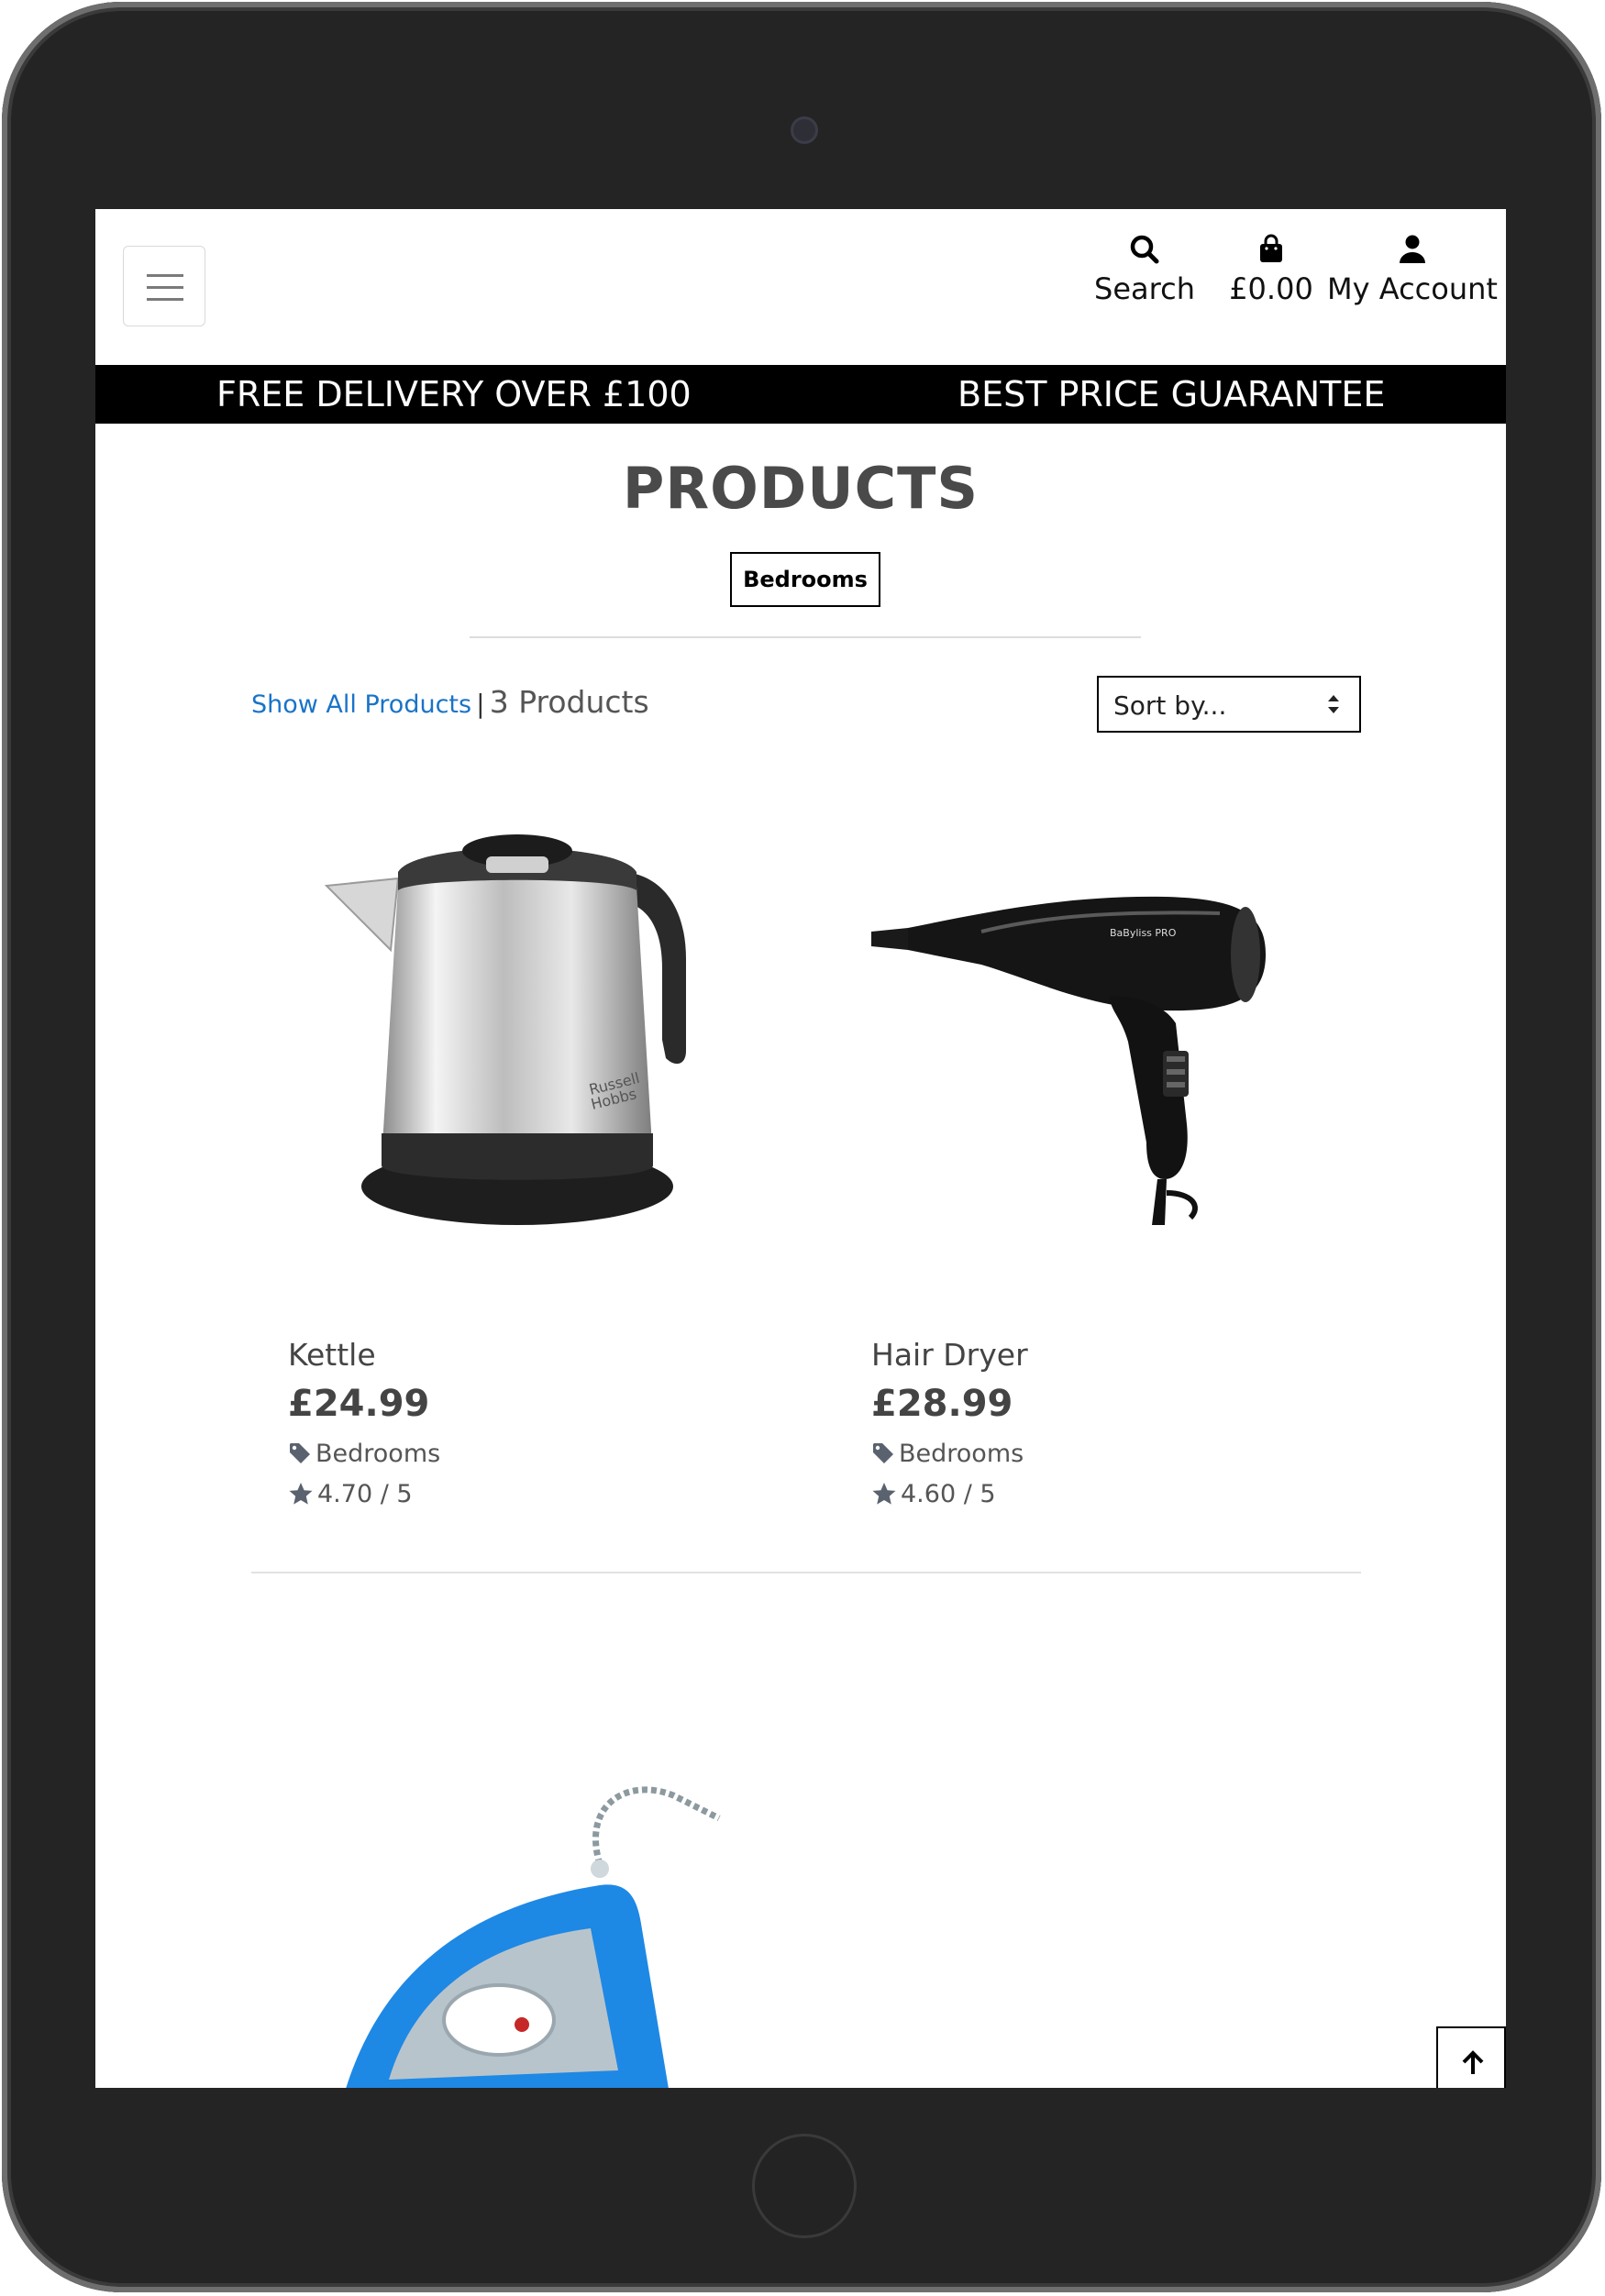  Describe the element at coordinates (805, 579) in the screenshot. I see `category-badge: Bedrooms` at that location.